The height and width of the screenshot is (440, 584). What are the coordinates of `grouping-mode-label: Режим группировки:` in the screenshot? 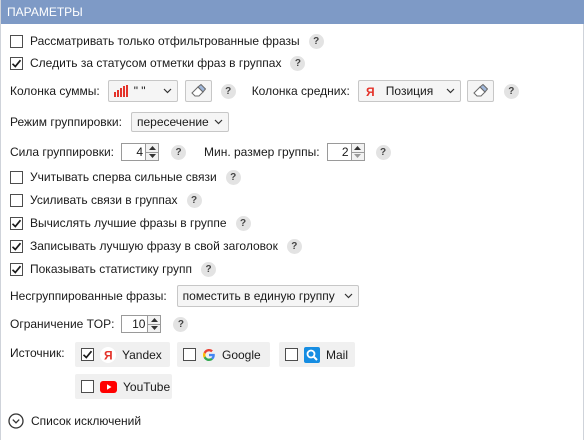 It's located at (66, 122).